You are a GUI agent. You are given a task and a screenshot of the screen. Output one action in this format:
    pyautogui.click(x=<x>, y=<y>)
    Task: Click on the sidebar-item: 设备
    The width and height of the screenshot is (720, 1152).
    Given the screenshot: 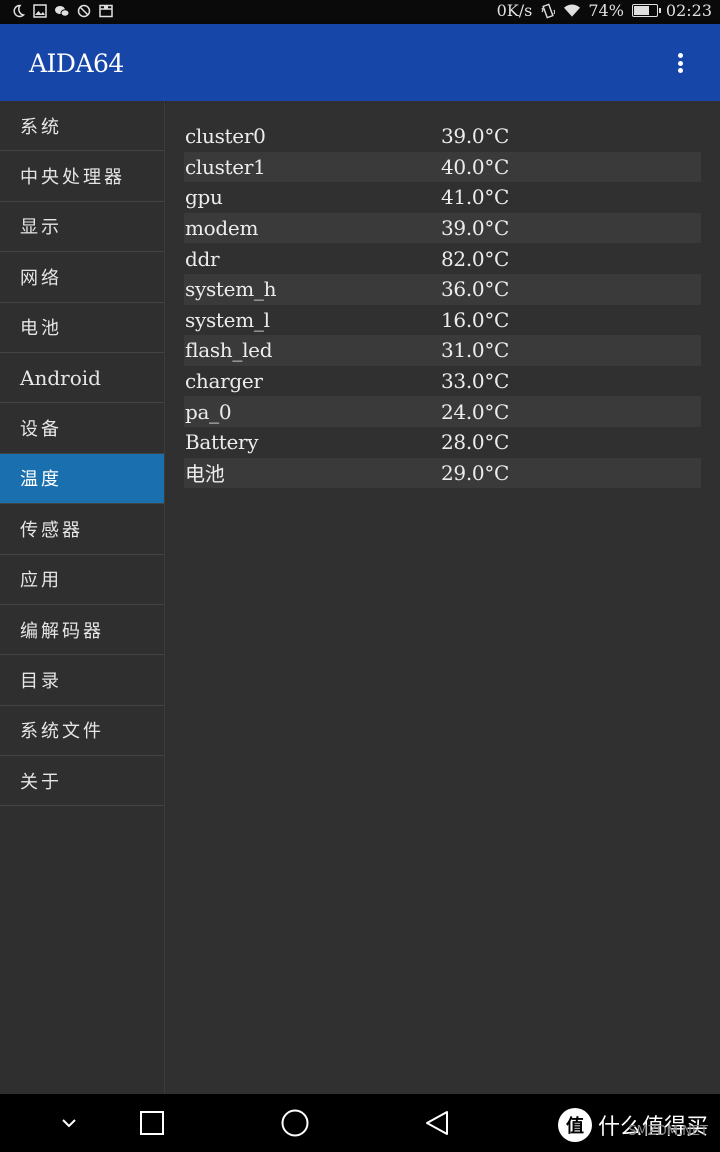 What is the action you would take?
    pyautogui.click(x=82, y=428)
    